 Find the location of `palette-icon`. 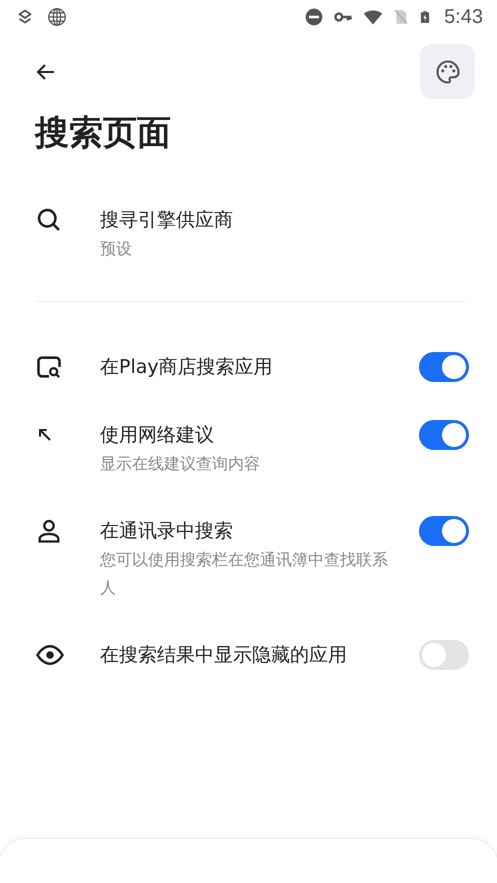

palette-icon is located at coordinates (448, 72).